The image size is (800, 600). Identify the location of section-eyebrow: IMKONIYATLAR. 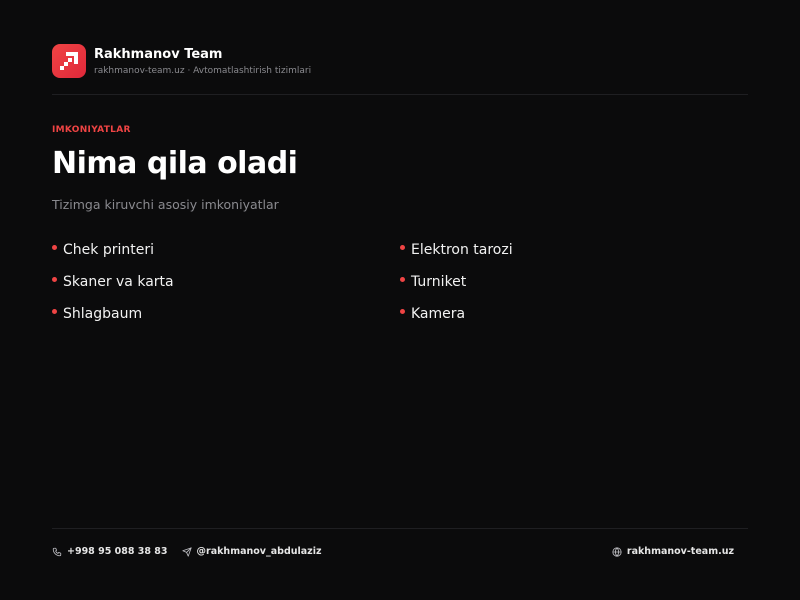
(91, 130).